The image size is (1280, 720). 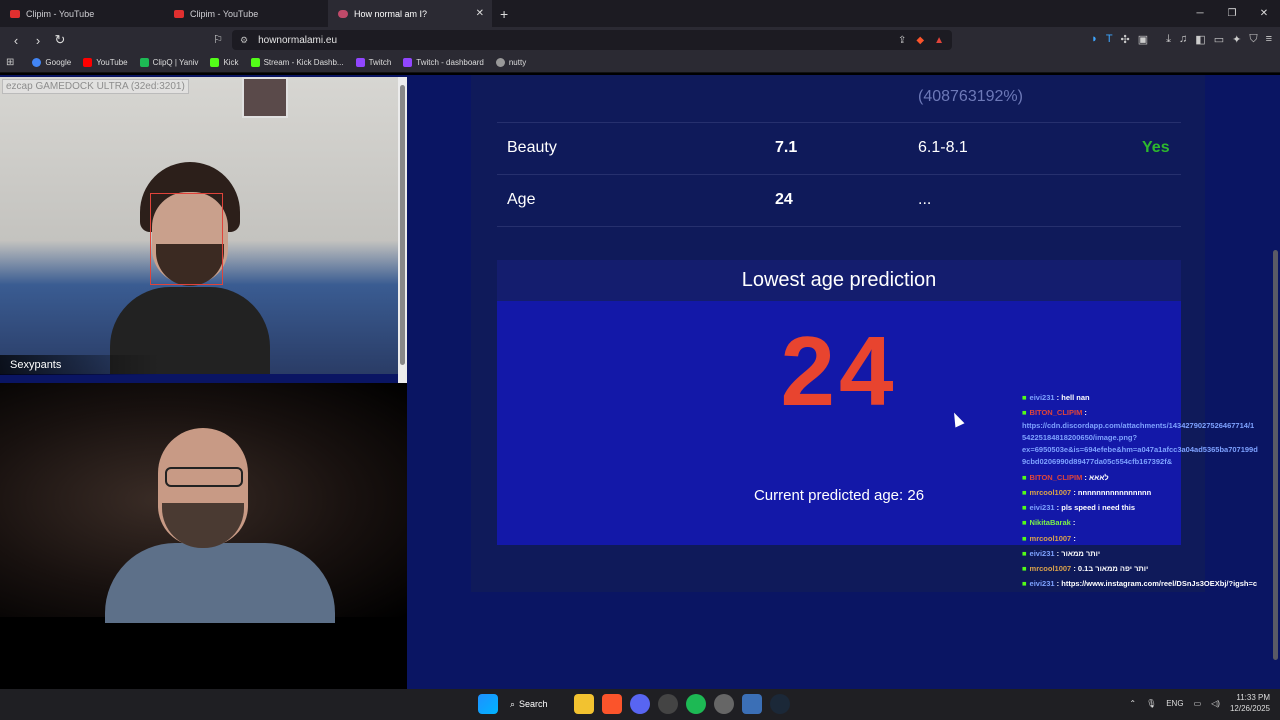 What do you see at coordinates (1269, 39) in the screenshot?
I see `menu-icon: ≡` at bounding box center [1269, 39].